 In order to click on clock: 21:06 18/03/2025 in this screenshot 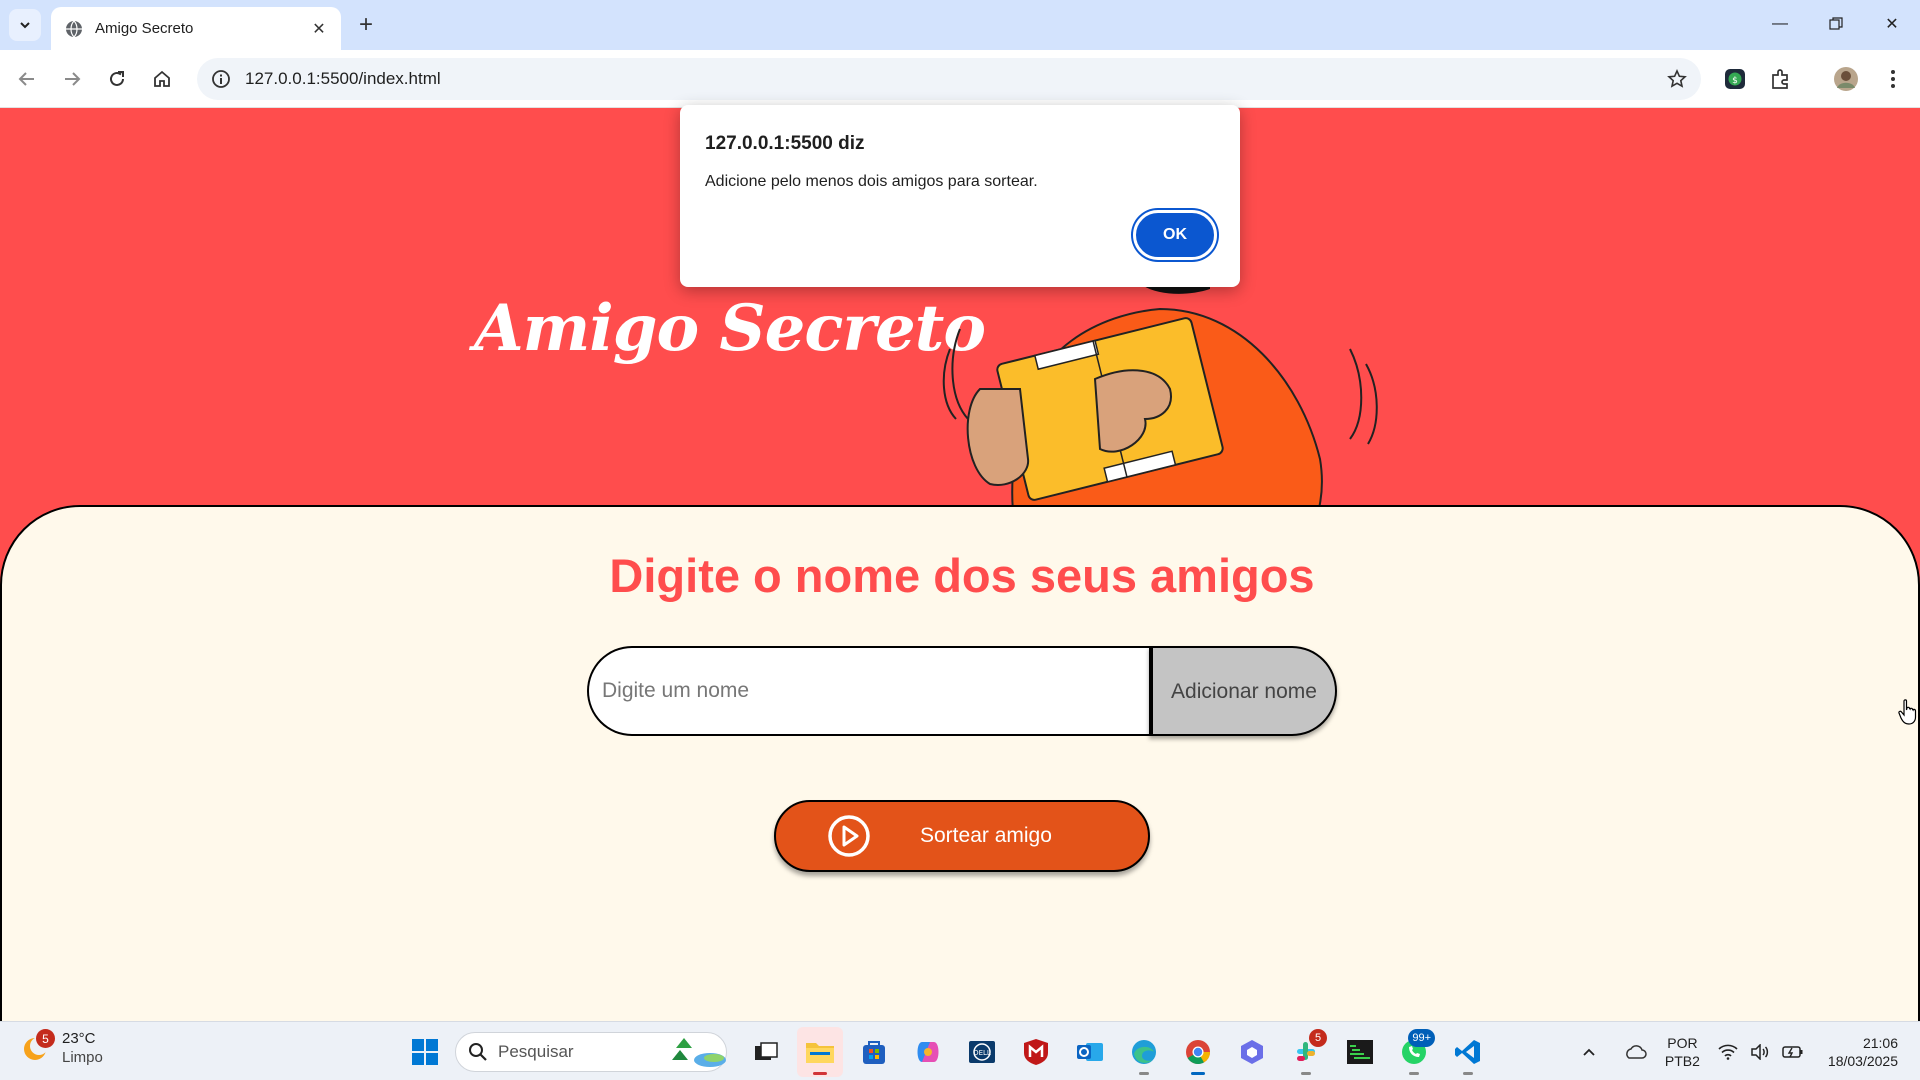, I will do `click(1863, 1052)`.